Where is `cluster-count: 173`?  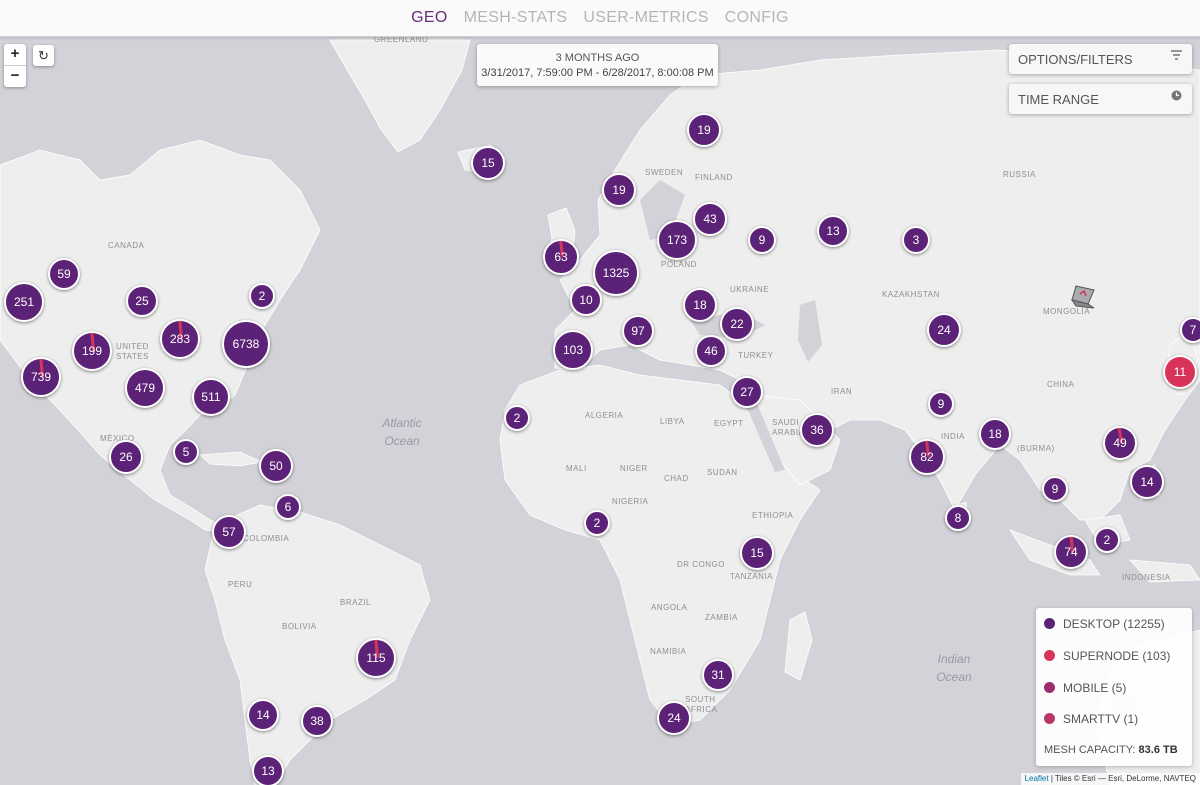
cluster-count: 173 is located at coordinates (677, 240).